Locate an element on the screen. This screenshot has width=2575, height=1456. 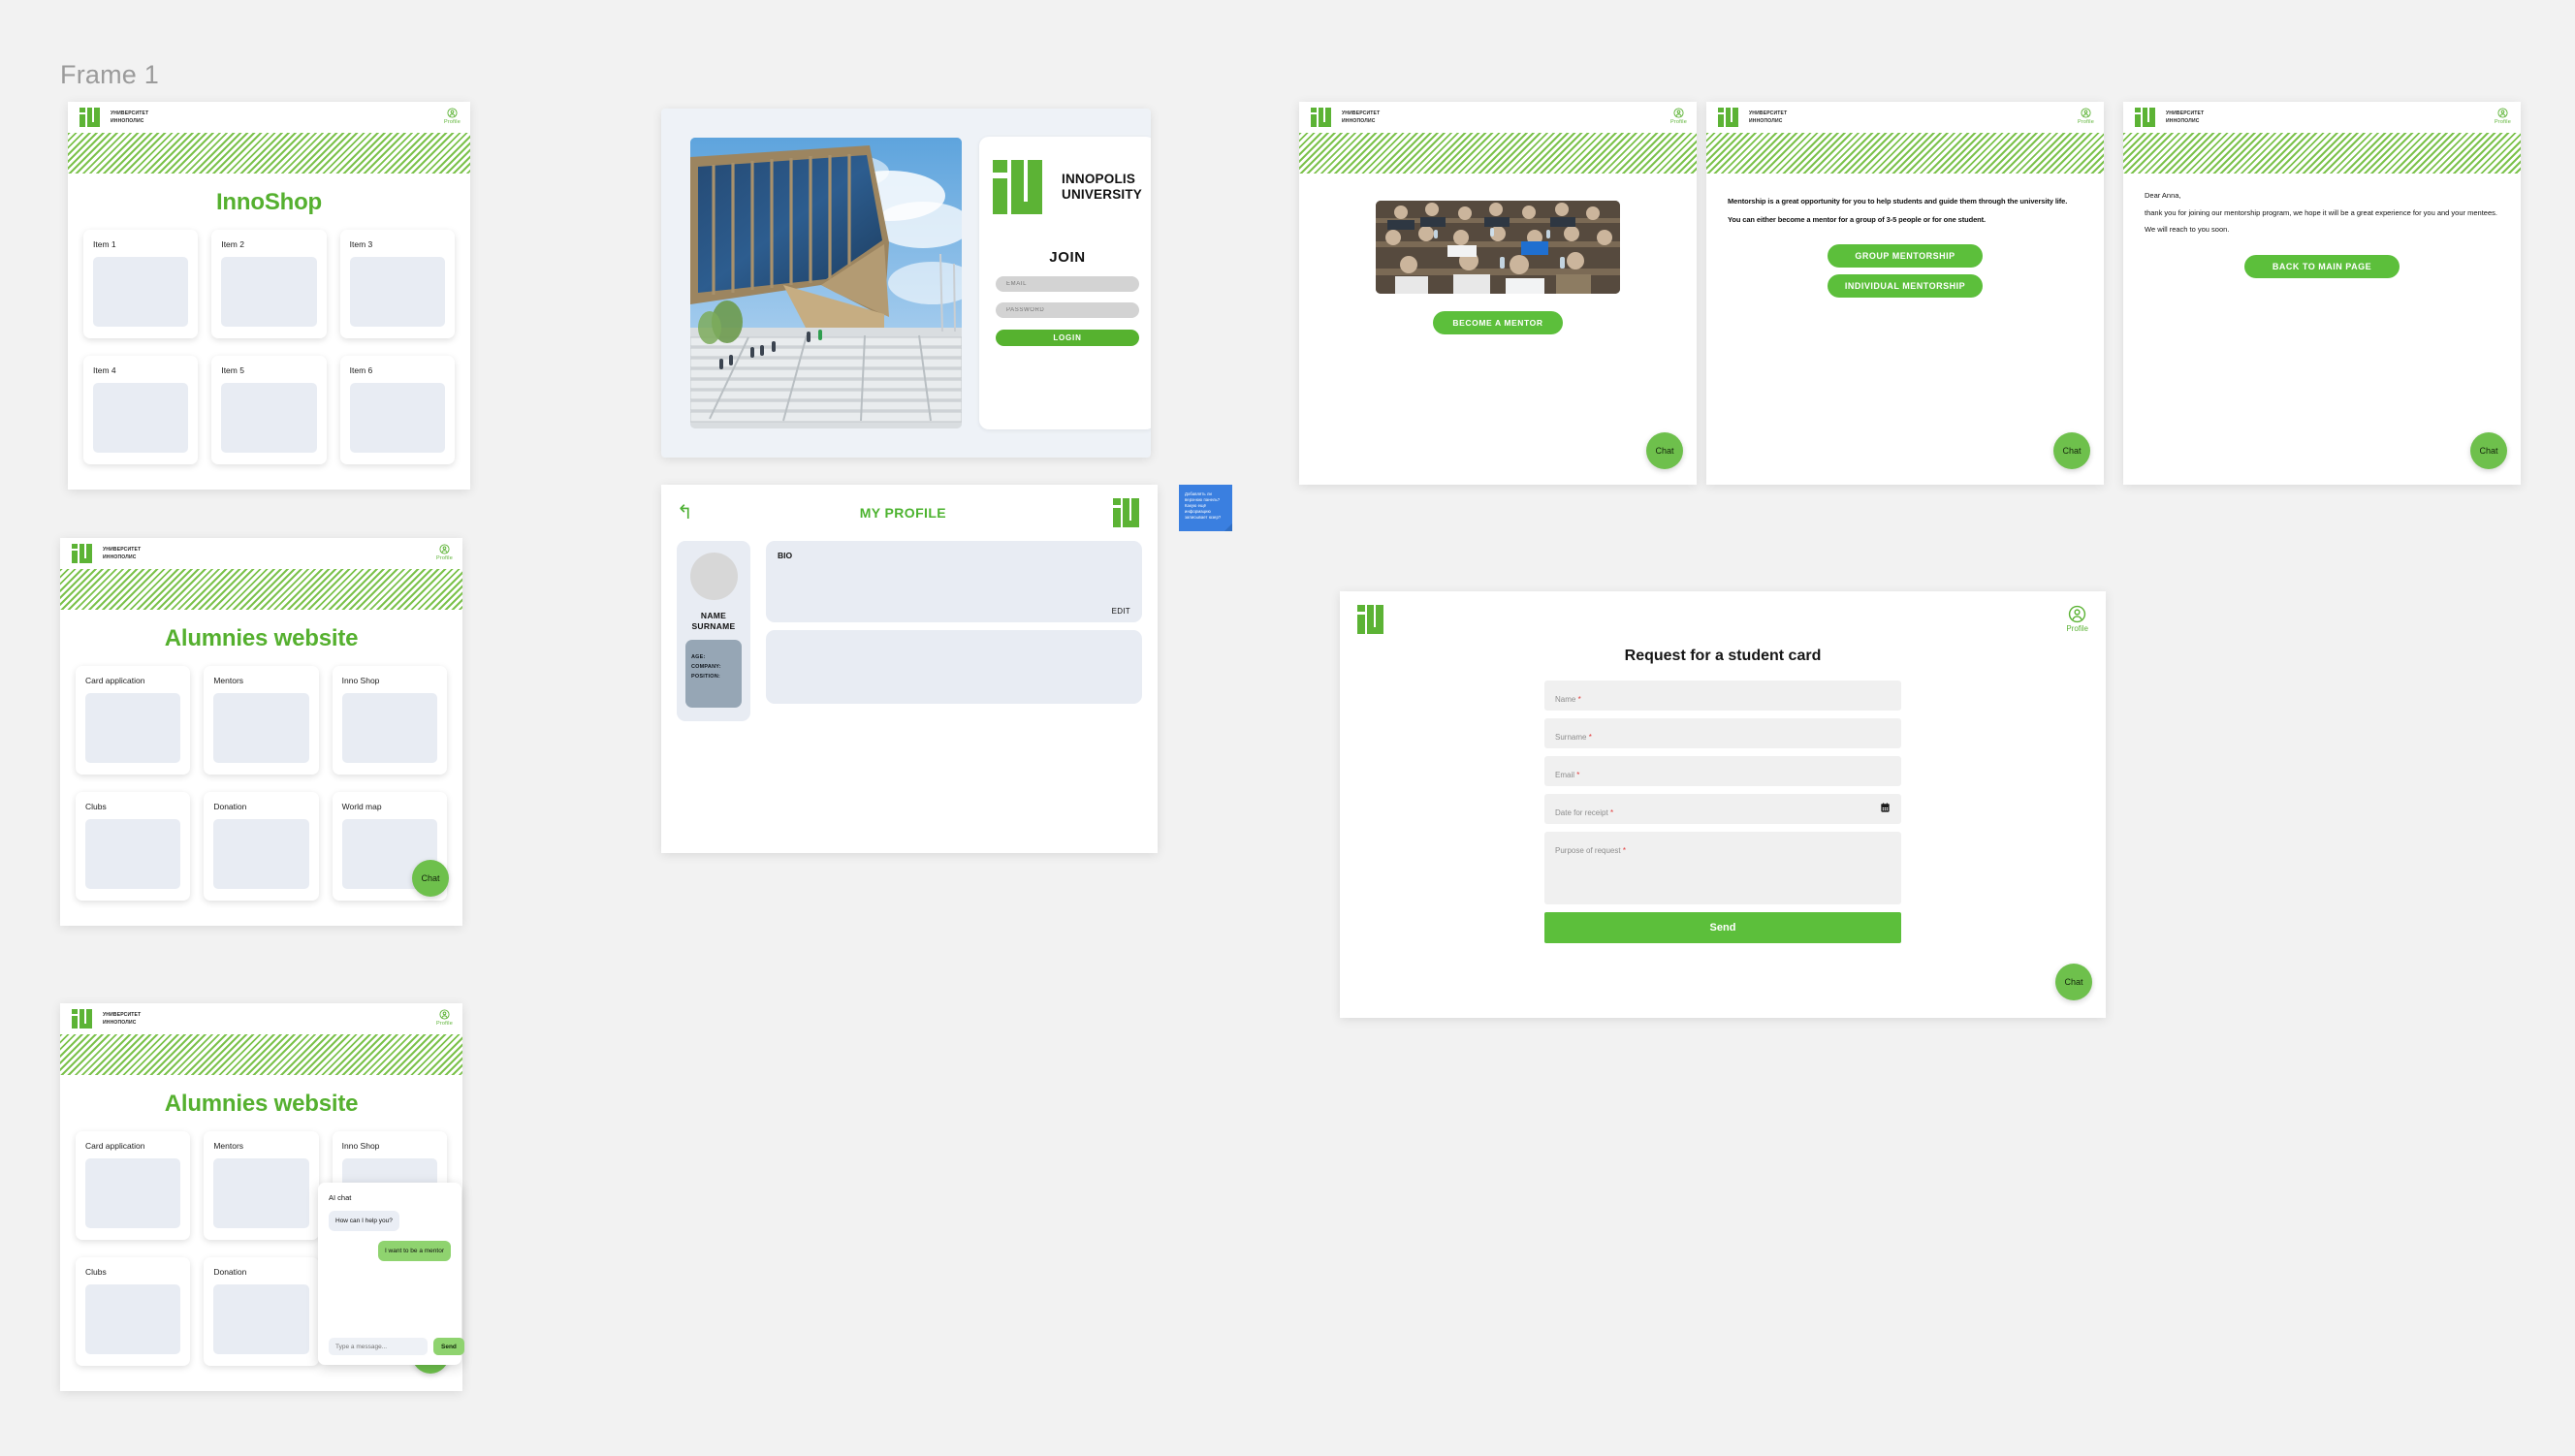
email-field: Email * is located at coordinates (1723, 771).